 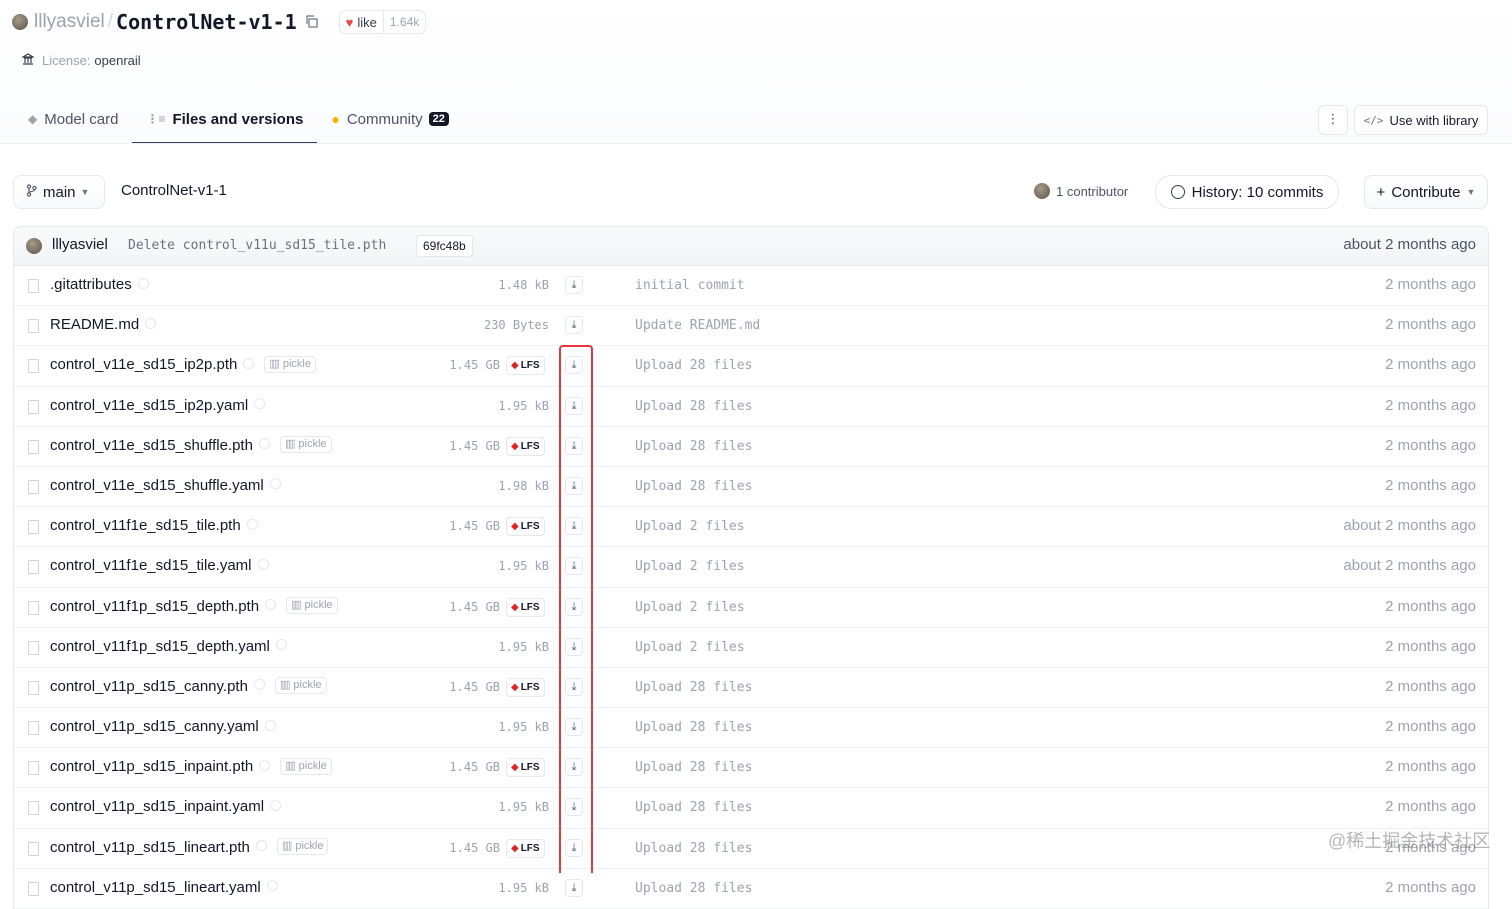 I want to click on more-options-button: ⋮, so click(x=1333, y=120).